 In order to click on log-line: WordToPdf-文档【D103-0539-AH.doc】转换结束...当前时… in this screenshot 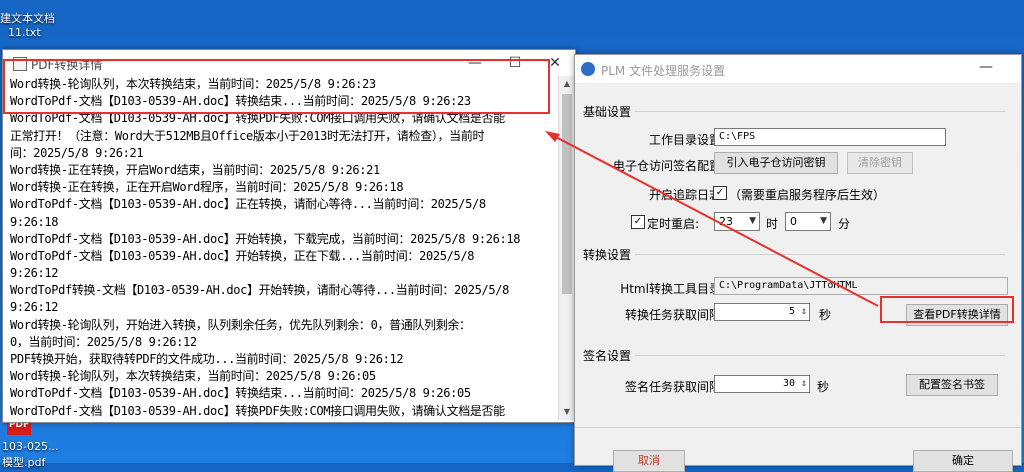, I will do `click(240, 393)`.